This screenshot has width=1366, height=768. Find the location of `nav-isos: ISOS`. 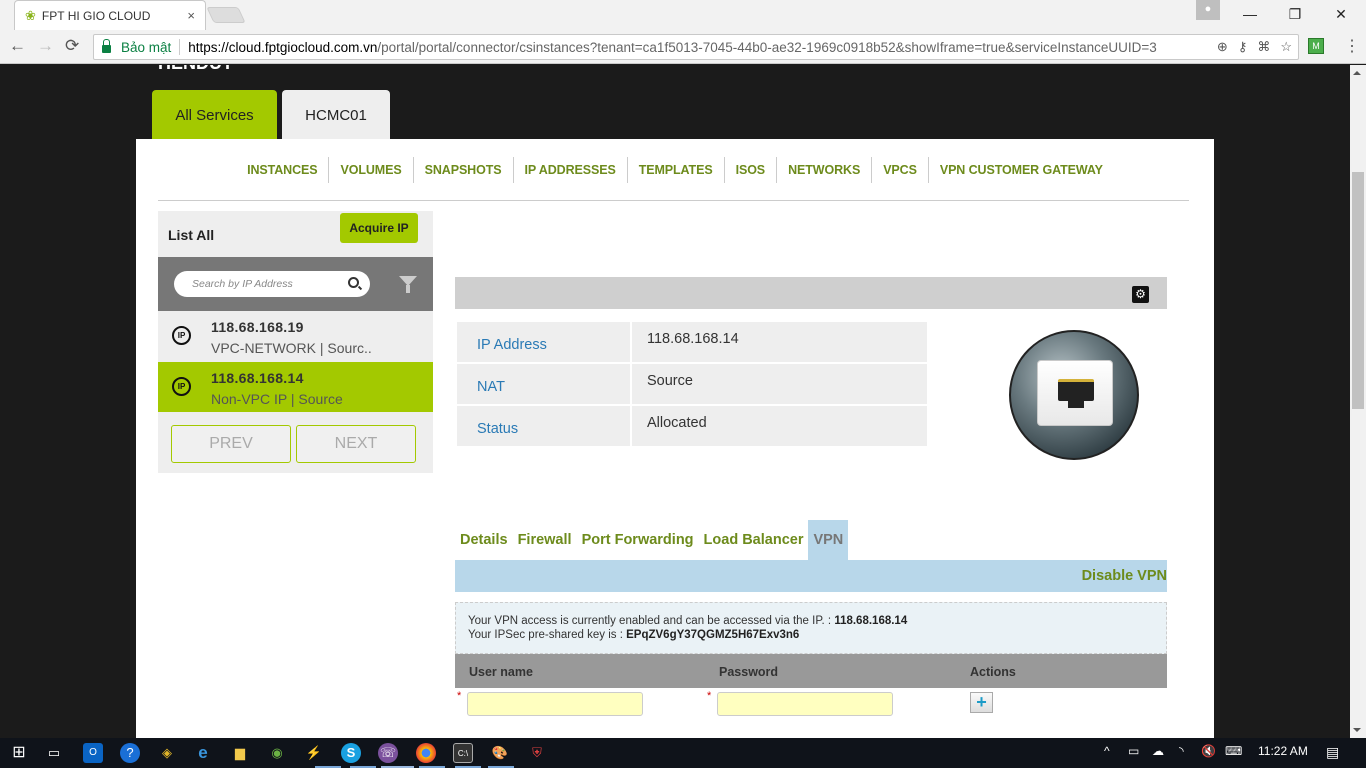

nav-isos: ISOS is located at coordinates (749, 170).